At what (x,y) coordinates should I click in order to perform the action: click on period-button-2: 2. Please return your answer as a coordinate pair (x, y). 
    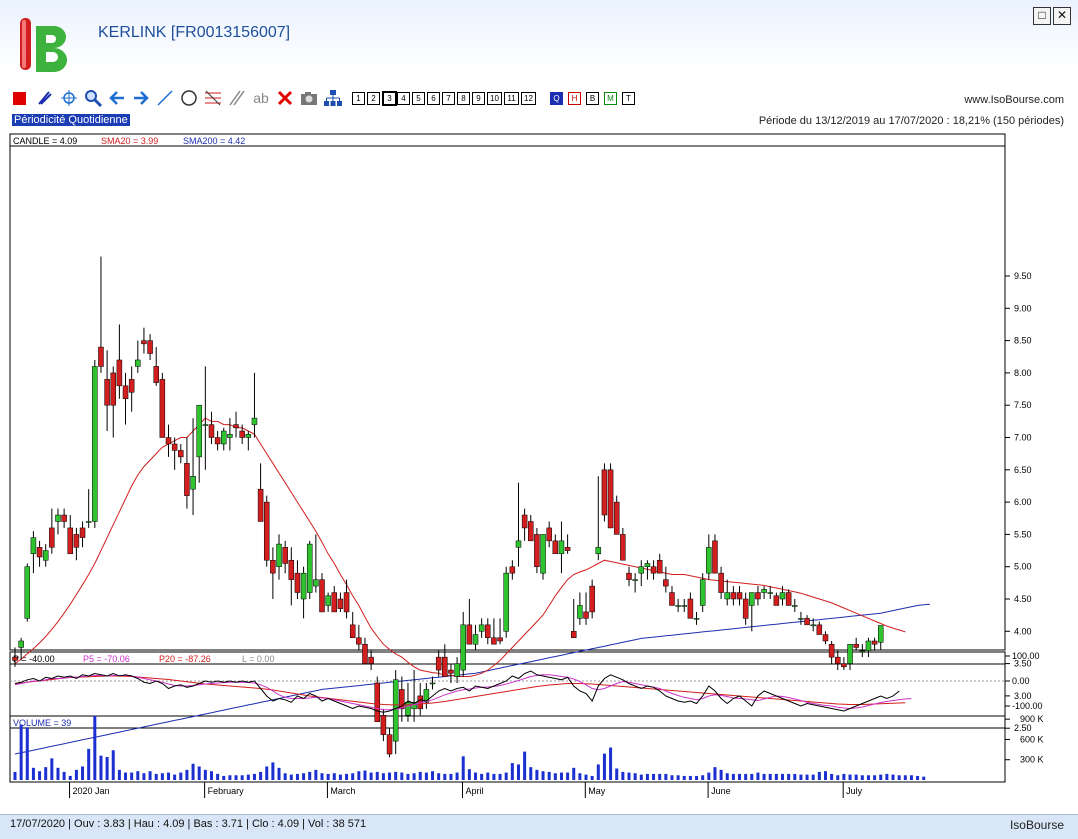
    Looking at the image, I should click on (373, 98).